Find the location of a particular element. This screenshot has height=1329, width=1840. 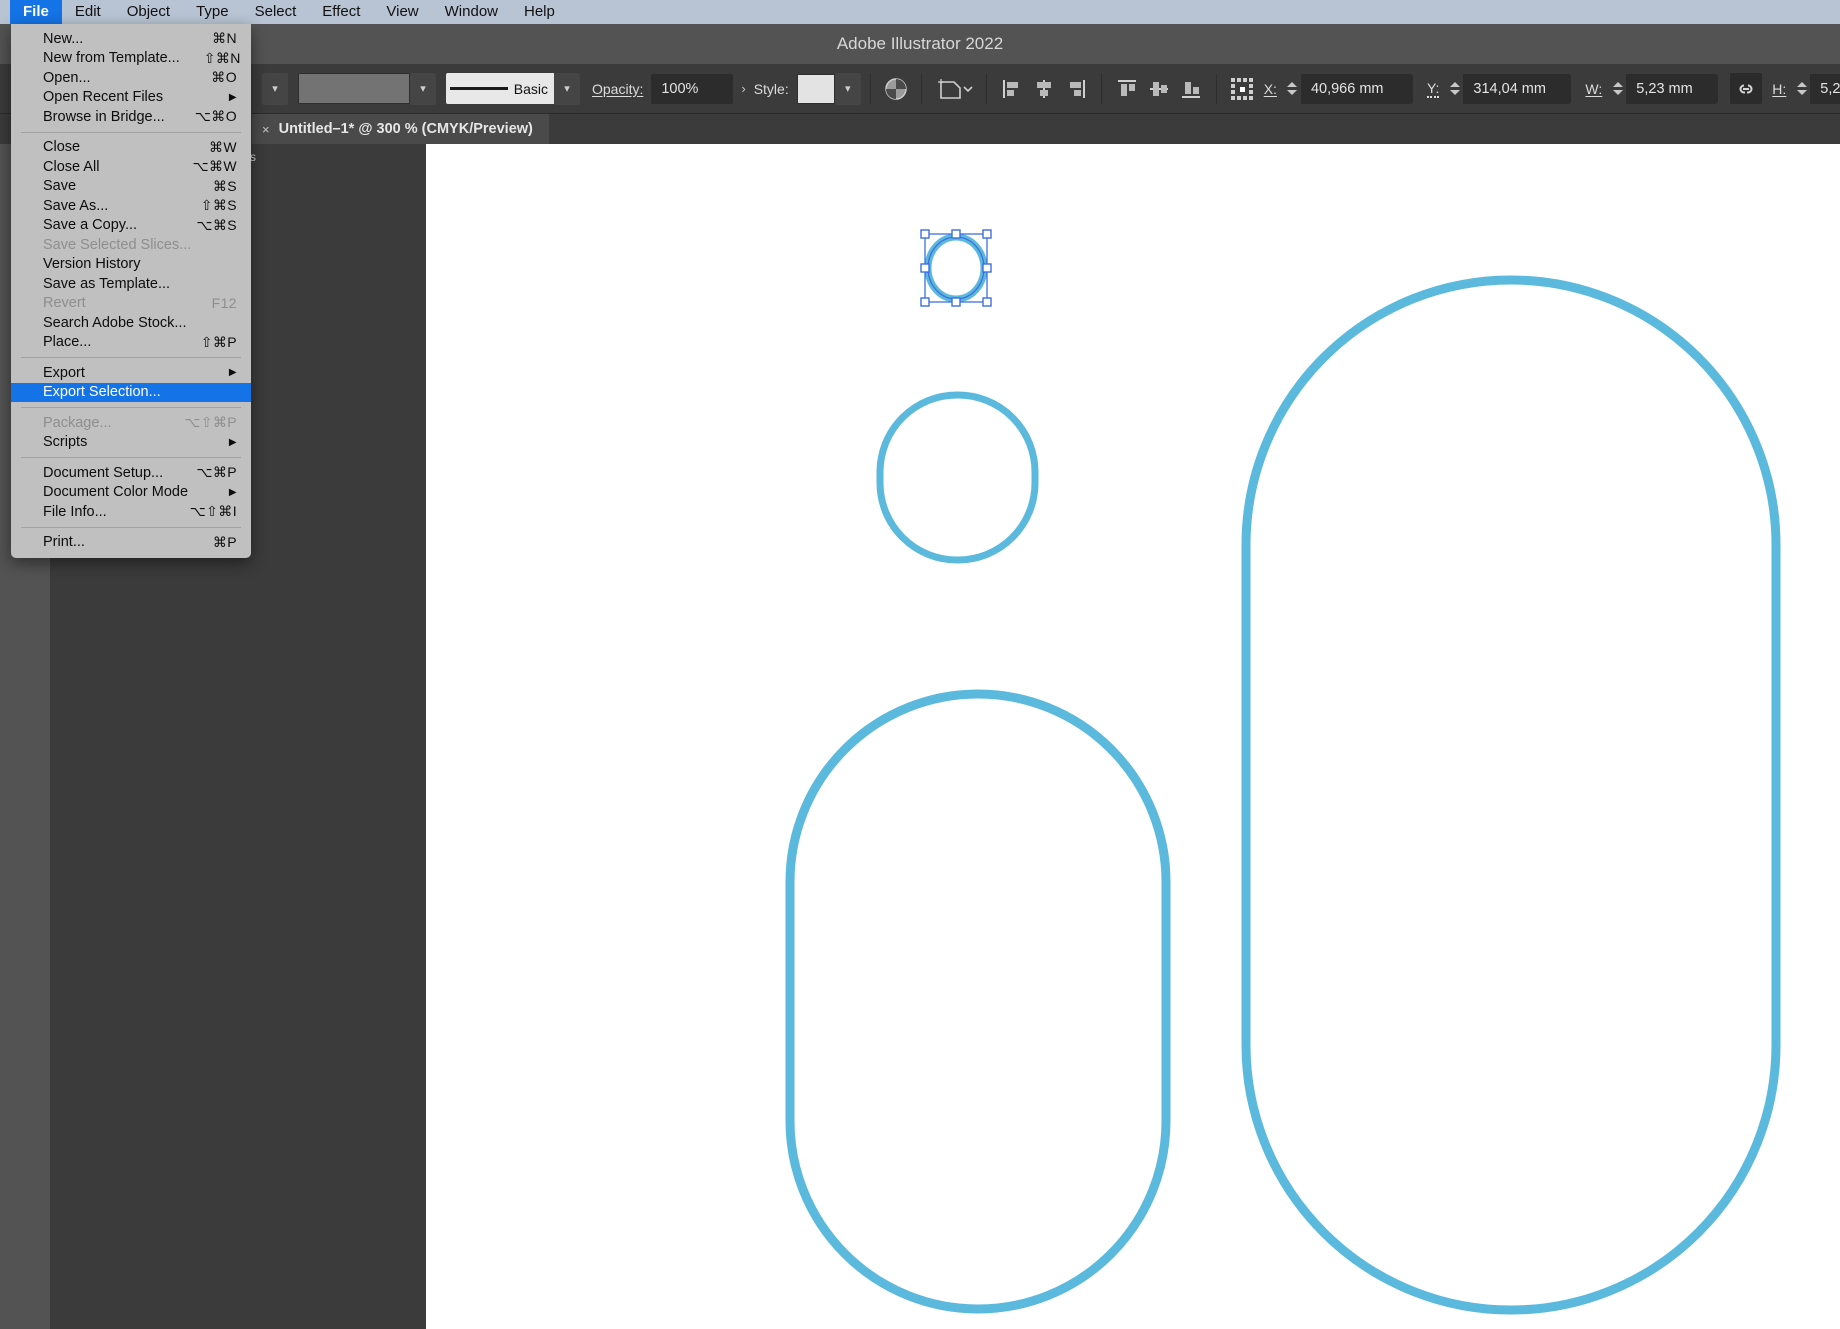

menu-item-place: Place... ⇧⌘P is located at coordinates (131, 343).